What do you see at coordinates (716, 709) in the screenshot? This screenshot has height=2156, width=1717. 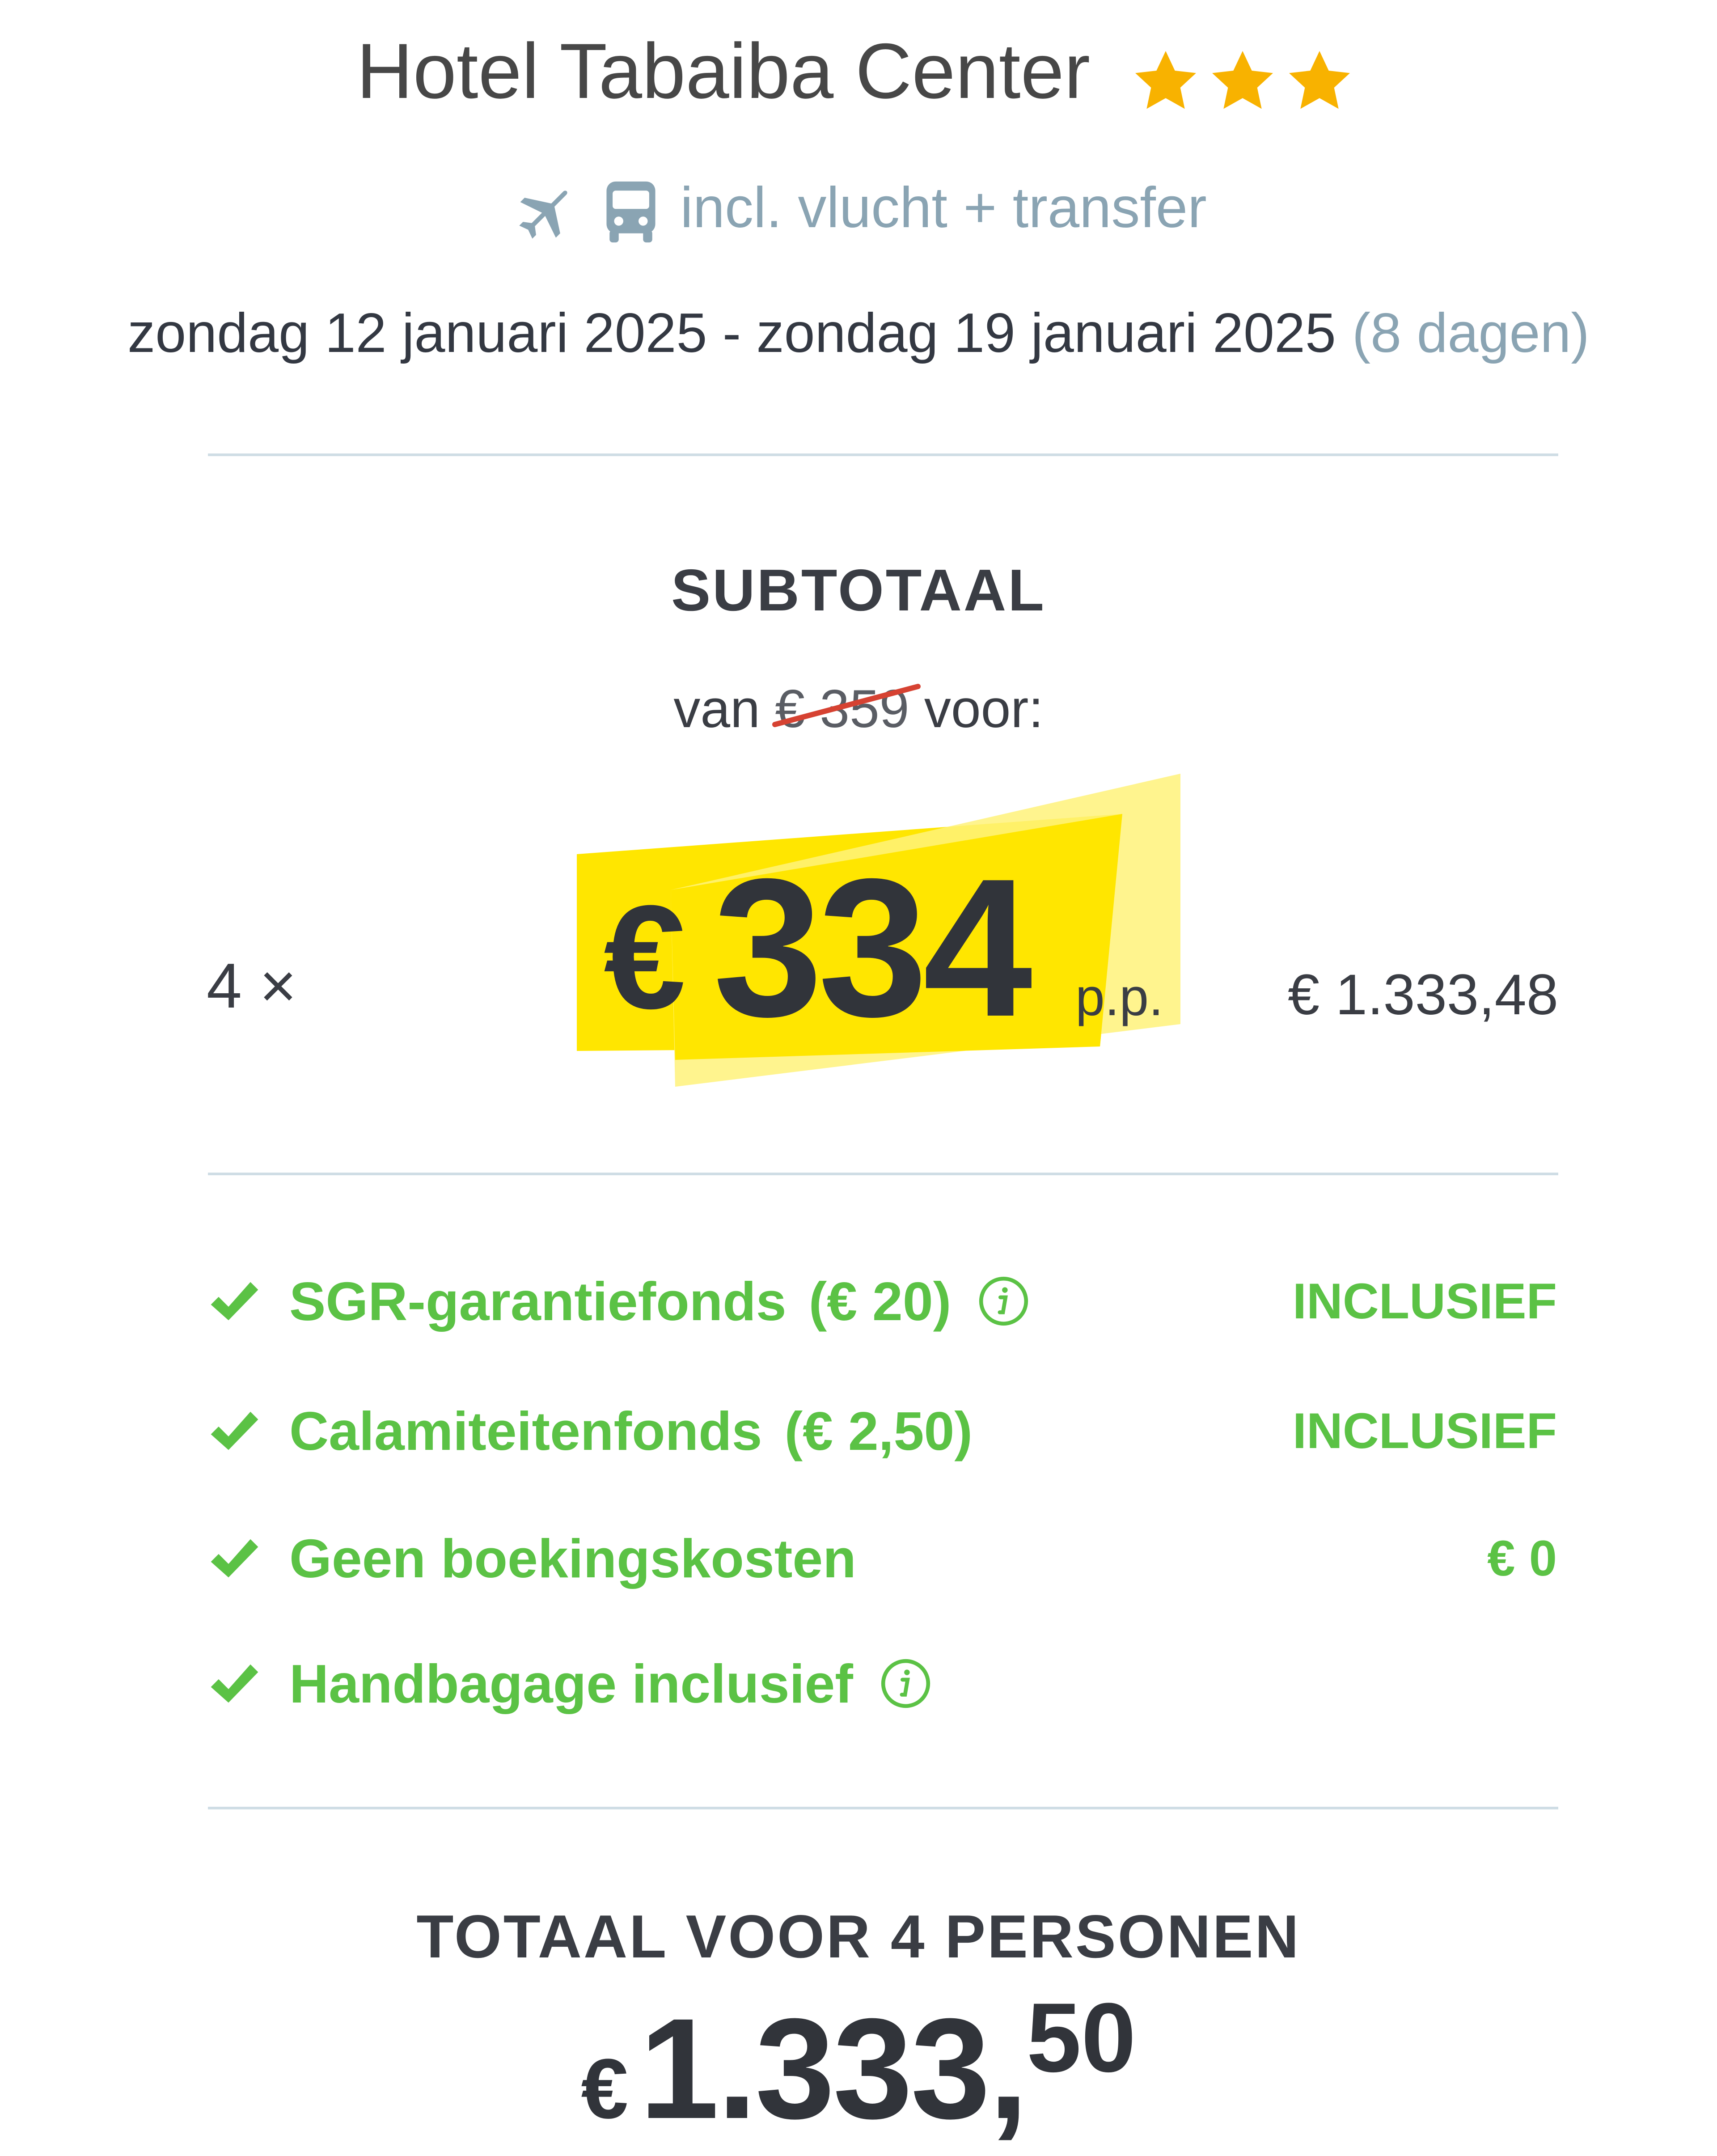 I see `from-prefix: van` at bounding box center [716, 709].